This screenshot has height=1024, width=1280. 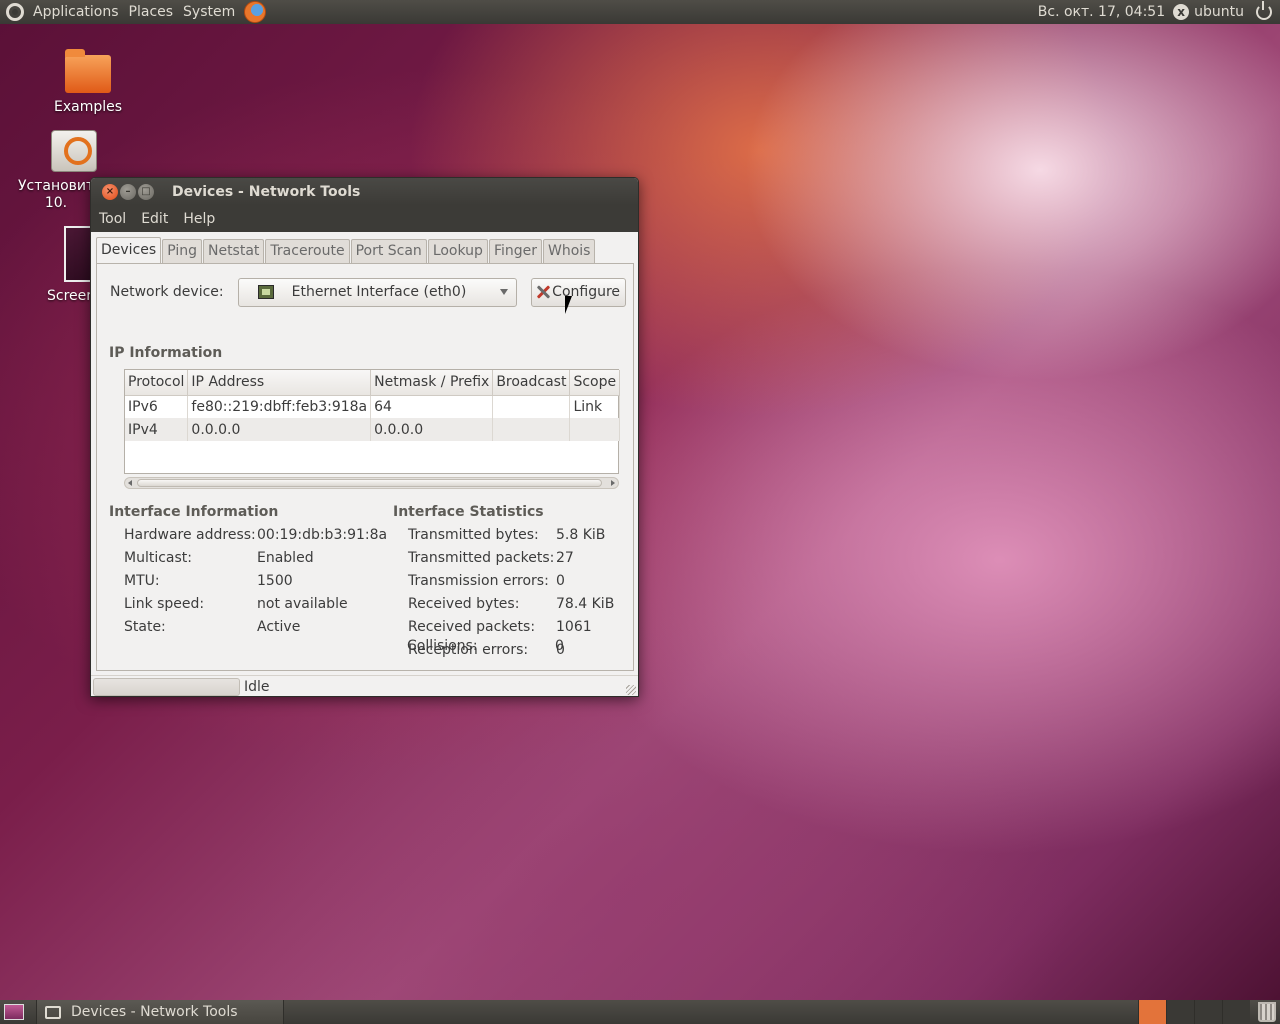 I want to click on cell-netmask: 0.0.0.0, so click(x=432, y=429).